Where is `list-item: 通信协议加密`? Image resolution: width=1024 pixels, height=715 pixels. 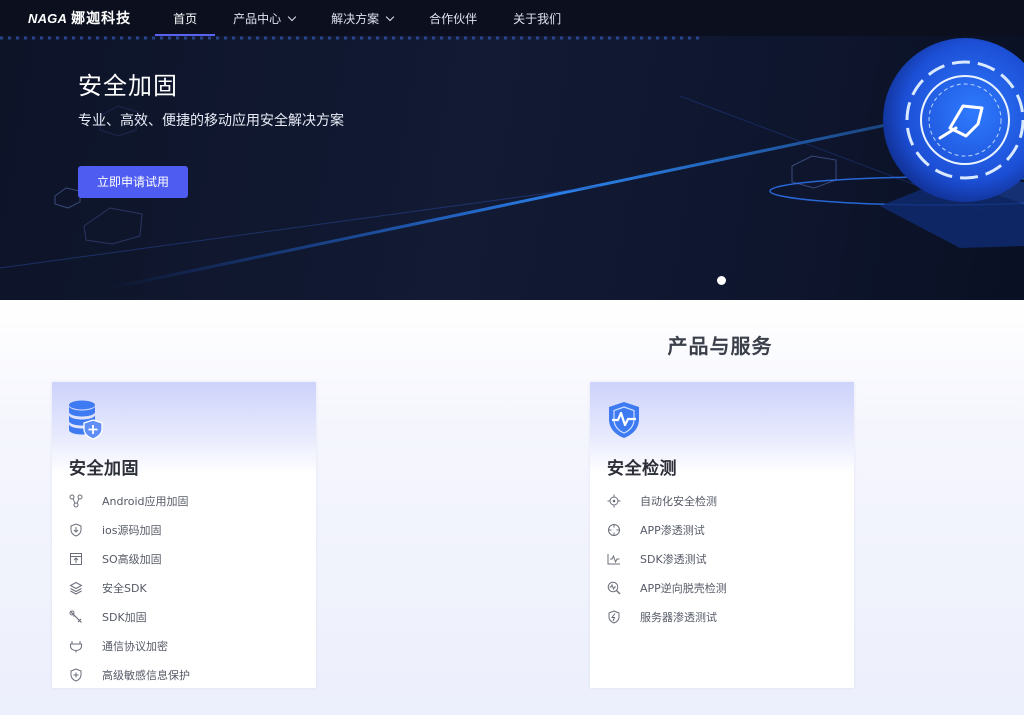 list-item: 通信协议加密 is located at coordinates (129, 645).